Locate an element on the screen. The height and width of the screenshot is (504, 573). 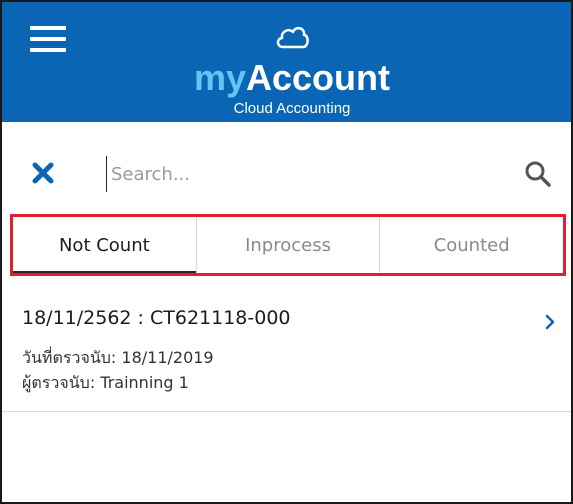
chevron-right-icon is located at coordinates (550, 322).